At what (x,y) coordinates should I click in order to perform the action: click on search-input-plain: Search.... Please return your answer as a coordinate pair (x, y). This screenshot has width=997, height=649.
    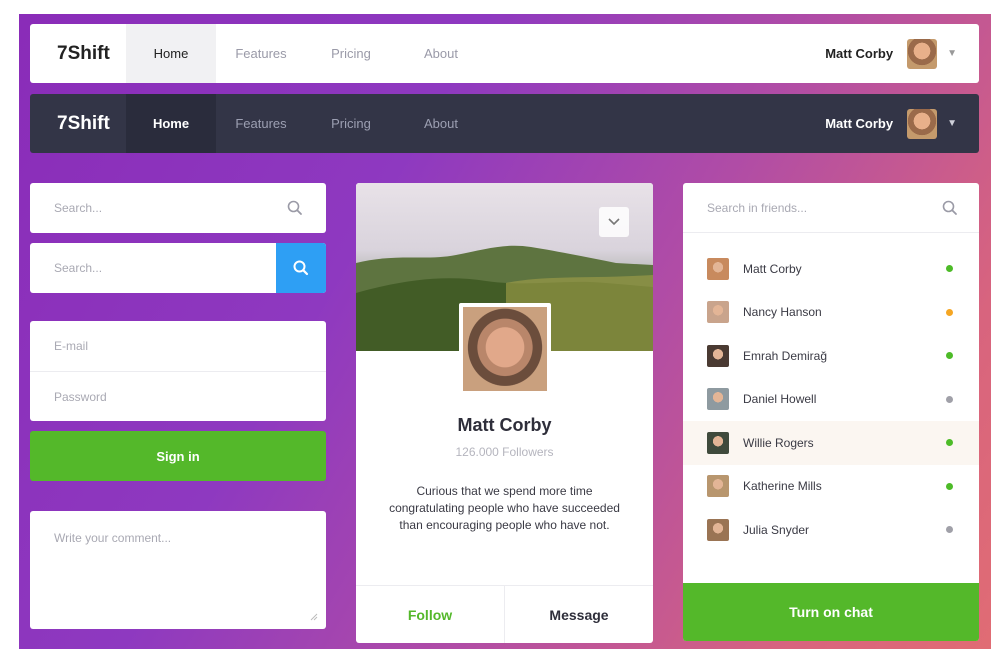
    Looking at the image, I should click on (178, 208).